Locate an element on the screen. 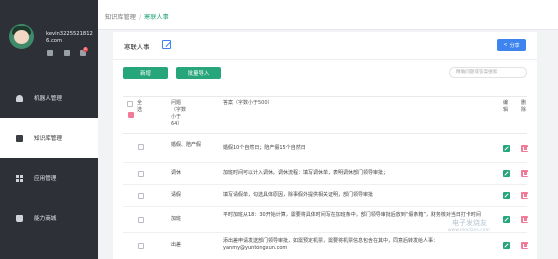 This screenshot has width=558, height=259. user-profile: kevin32255218126.com 8 is located at coordinates (49, 37).